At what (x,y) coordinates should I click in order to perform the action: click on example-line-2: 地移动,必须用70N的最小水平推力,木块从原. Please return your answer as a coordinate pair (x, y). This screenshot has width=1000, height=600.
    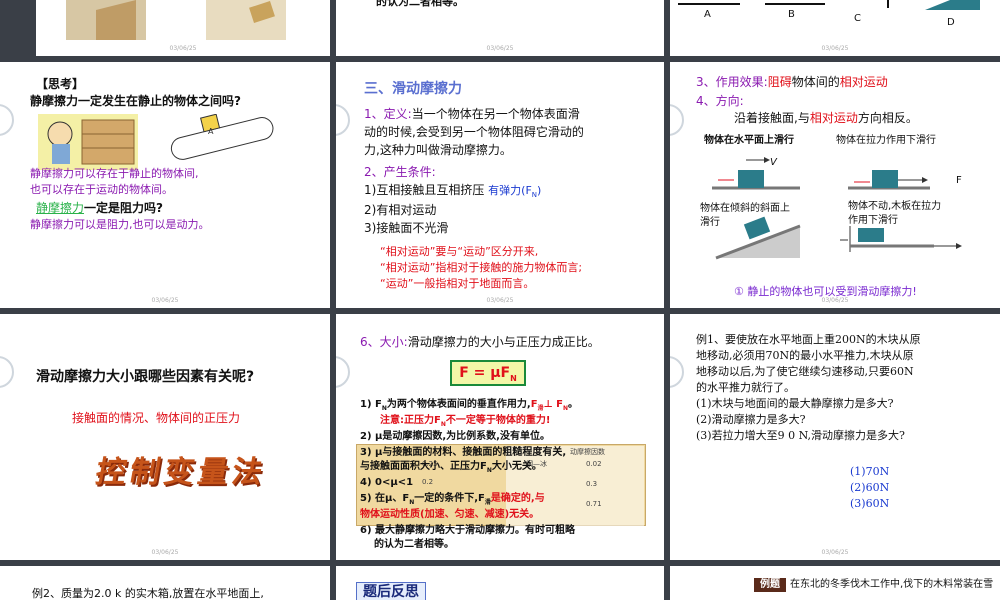
    Looking at the image, I should click on (805, 355).